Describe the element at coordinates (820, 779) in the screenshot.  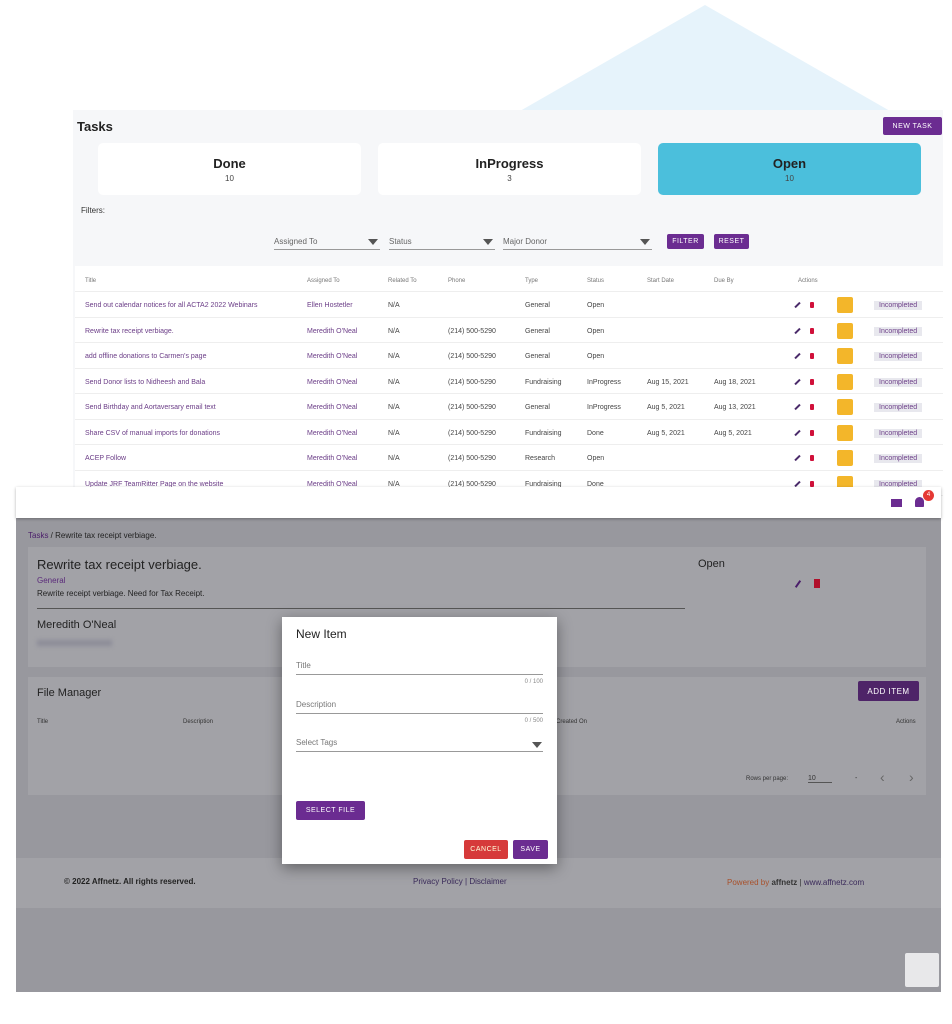
I see `rows-per-page-select: 10` at that location.